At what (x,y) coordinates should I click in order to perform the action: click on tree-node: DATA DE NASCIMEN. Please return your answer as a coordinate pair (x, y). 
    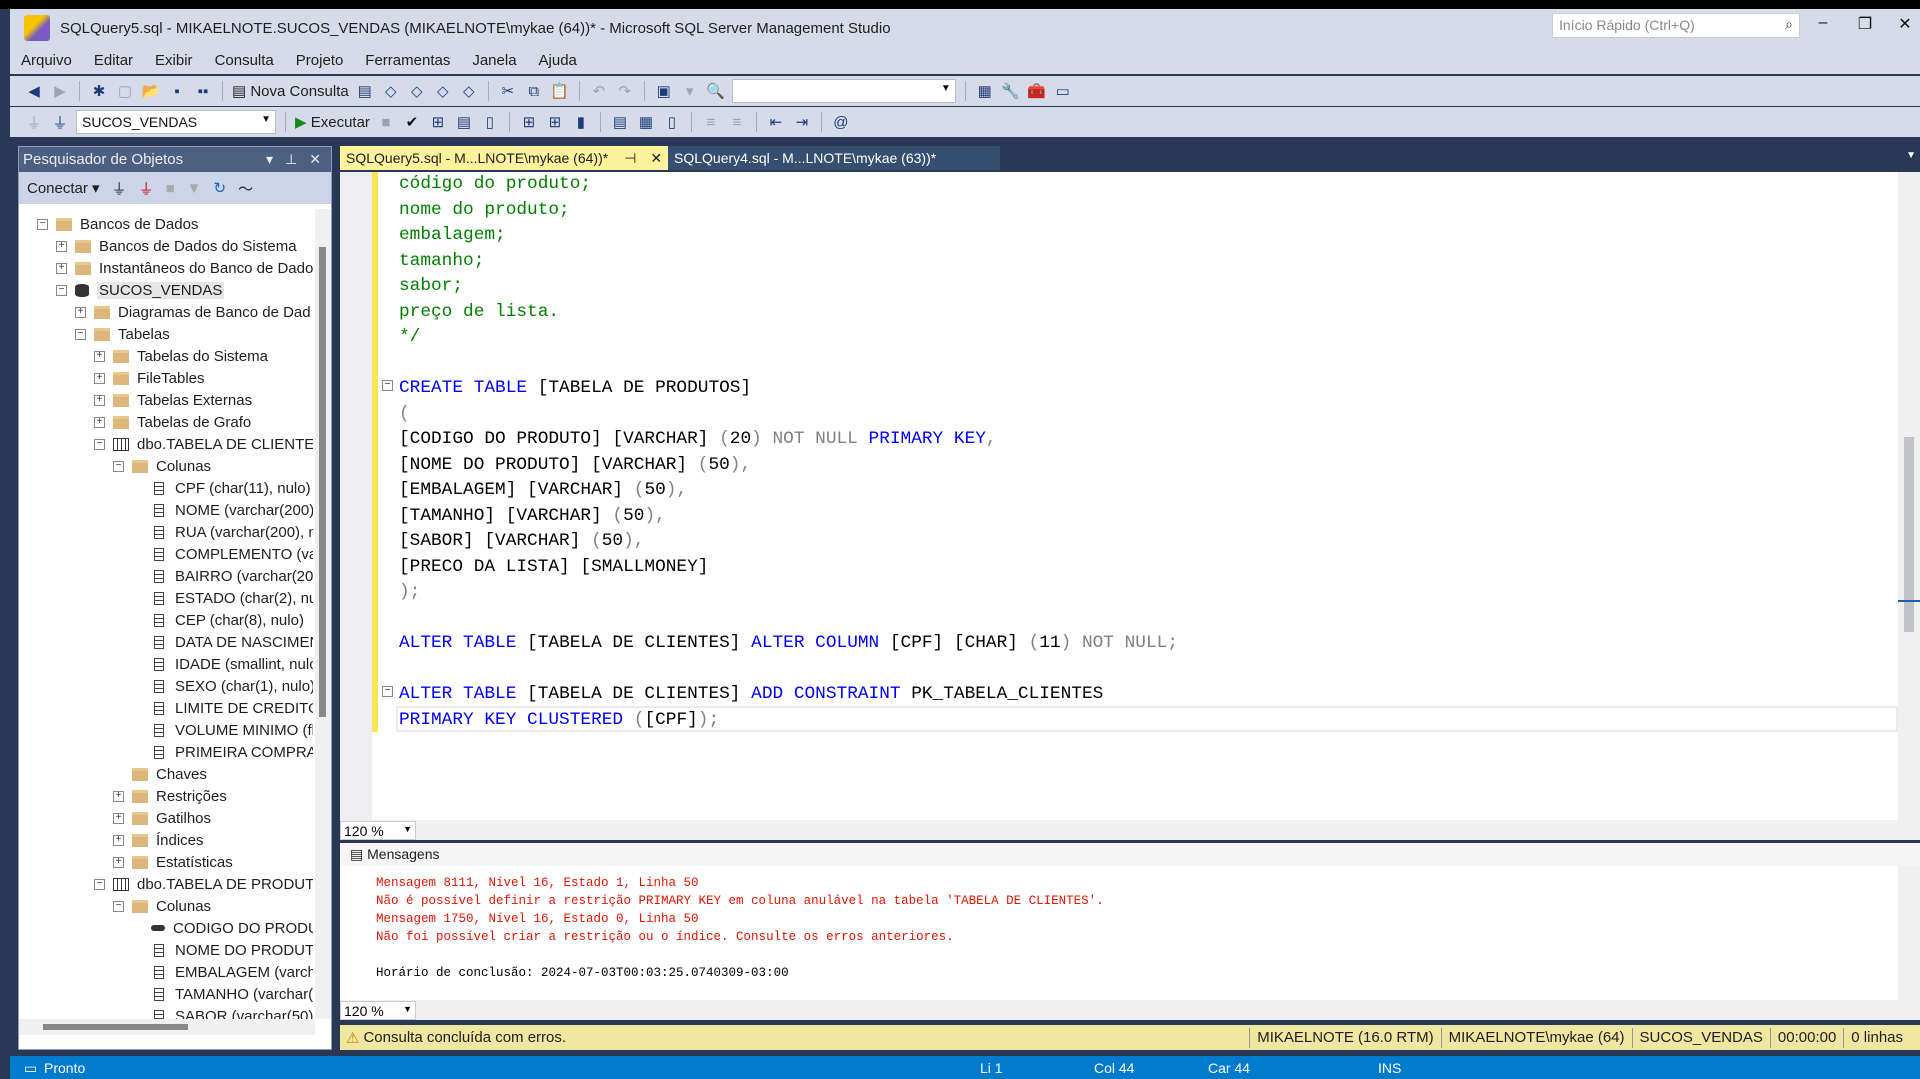
    Looking at the image, I should click on (222, 642).